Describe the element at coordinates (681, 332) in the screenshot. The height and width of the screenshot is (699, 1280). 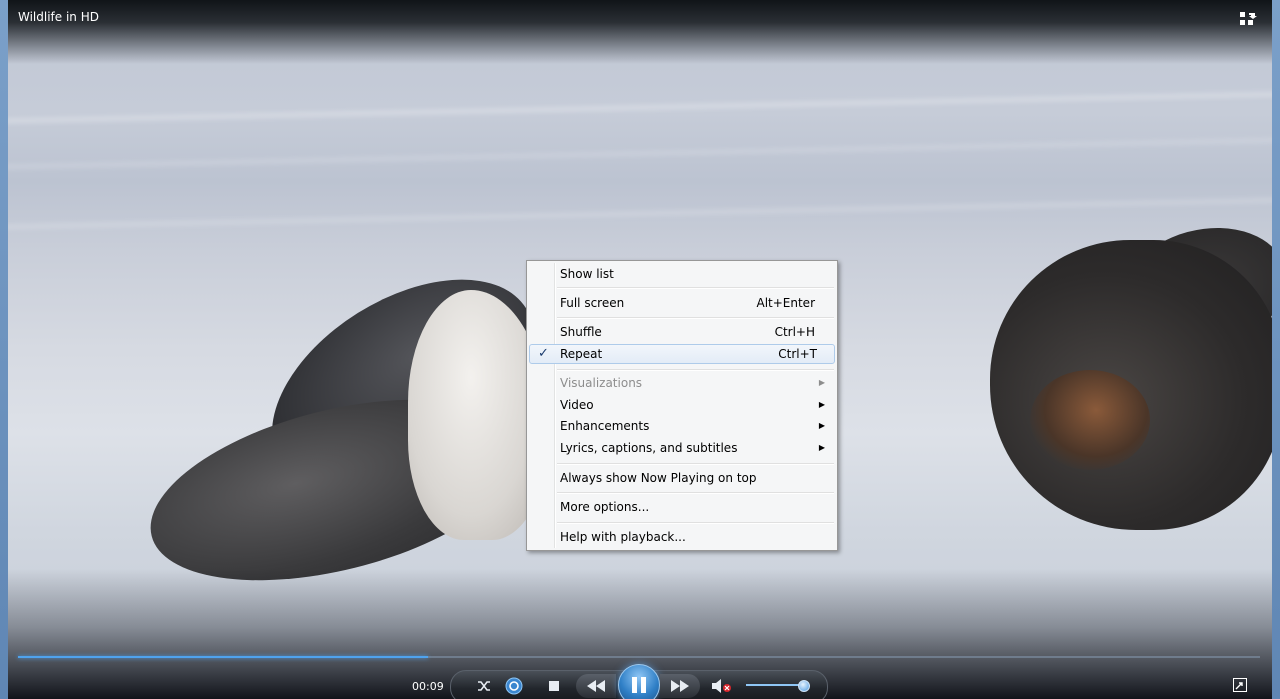
I see `menu-item-shuffle: Shuffle Ctrl+H` at that location.